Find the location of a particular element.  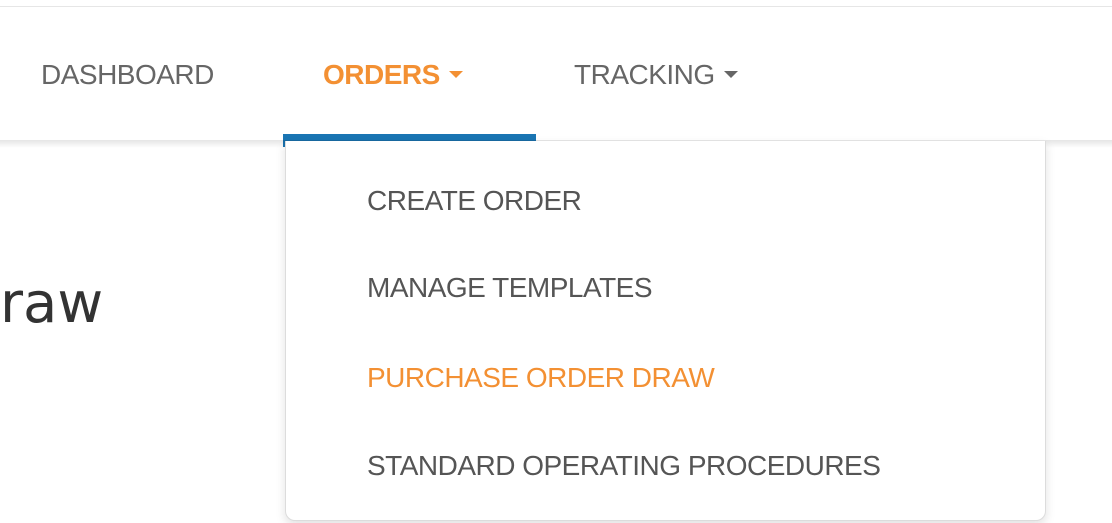

nav-tracking-label: TRACKING is located at coordinates (644, 74).